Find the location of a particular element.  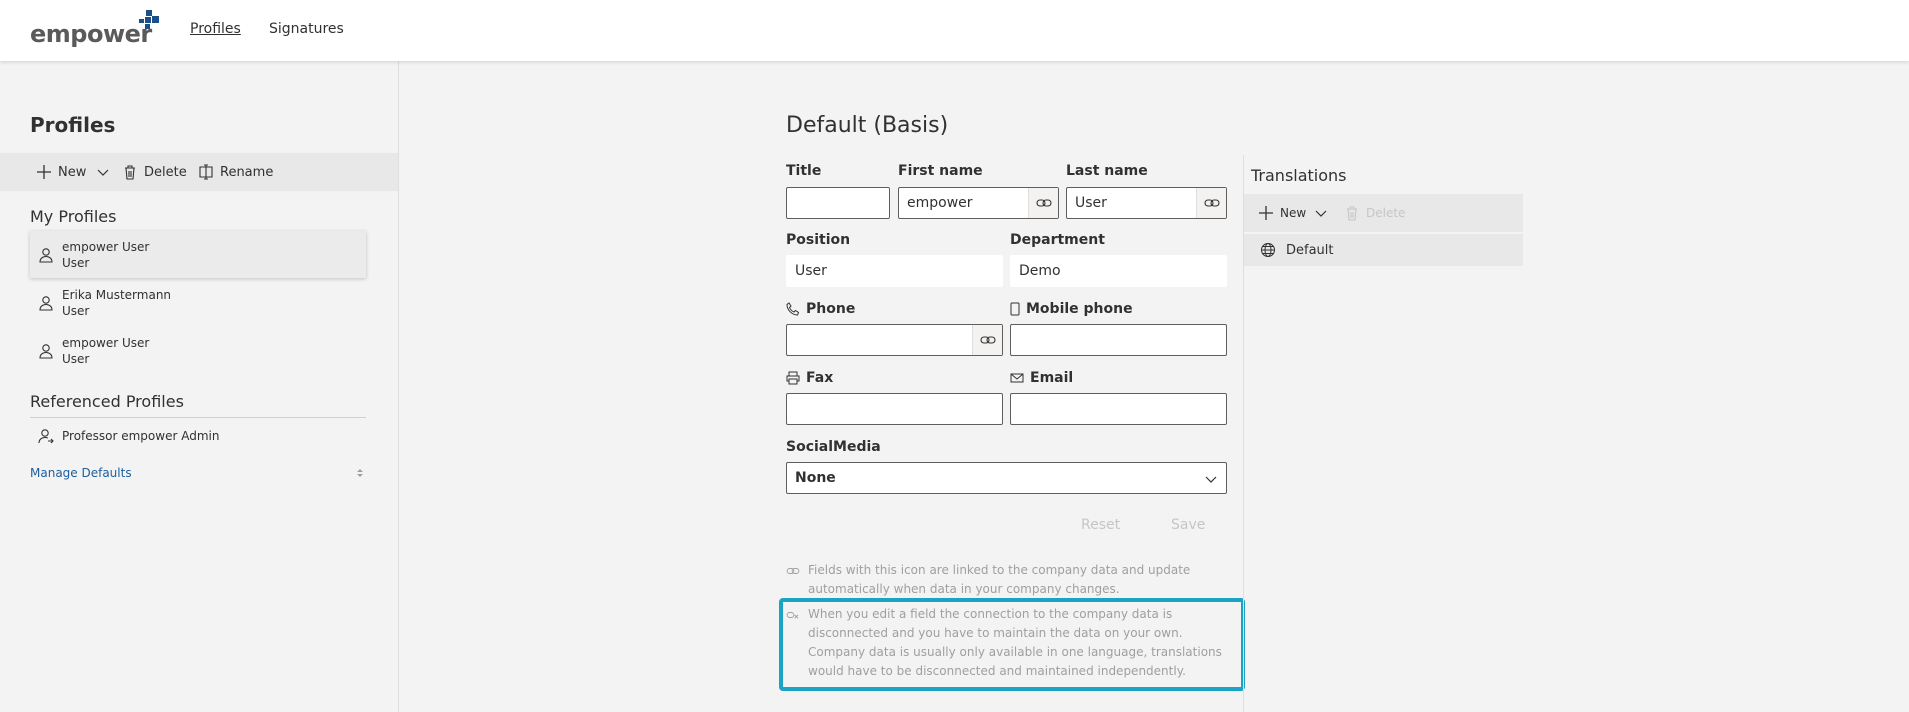

new-translation-button: New is located at coordinates (1293, 213).